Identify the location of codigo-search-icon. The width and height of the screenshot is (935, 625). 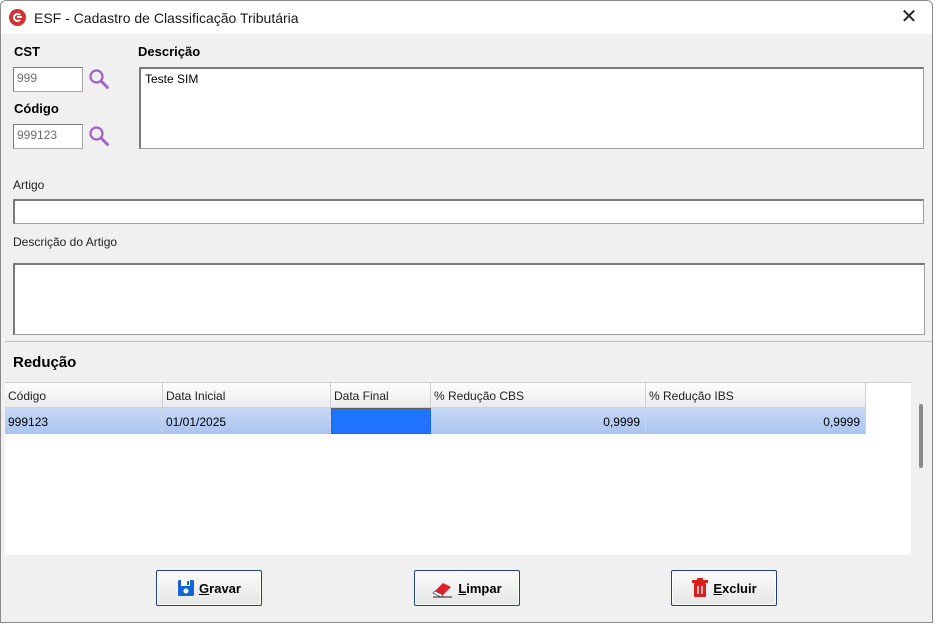
(99, 136).